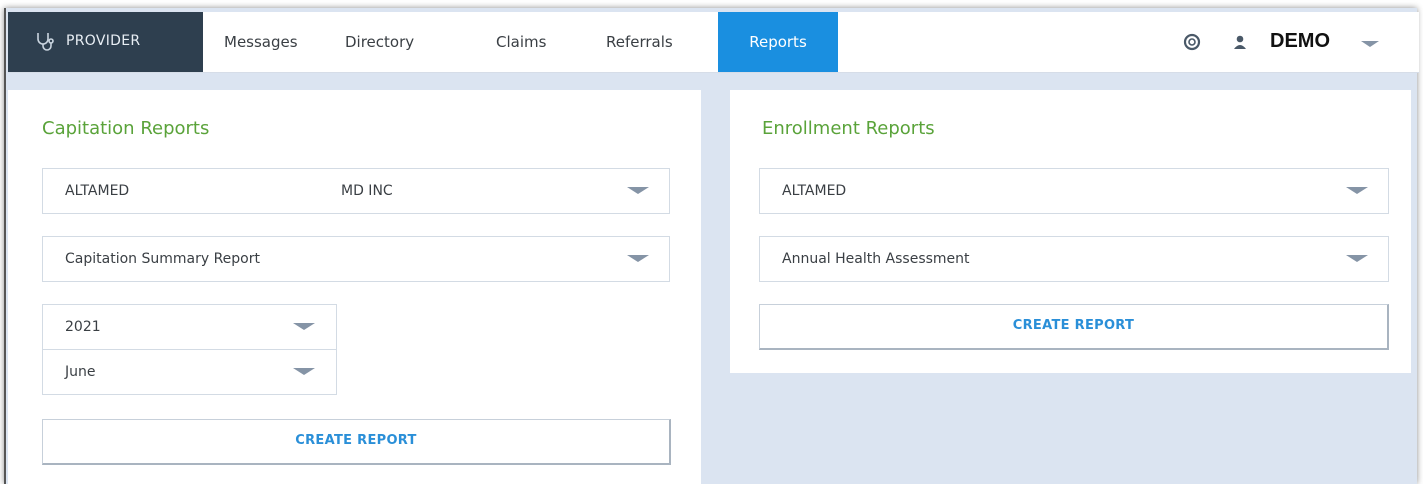 The height and width of the screenshot is (484, 1423). Describe the element at coordinates (261, 42) in the screenshot. I see `nav-messages: Messages` at that location.